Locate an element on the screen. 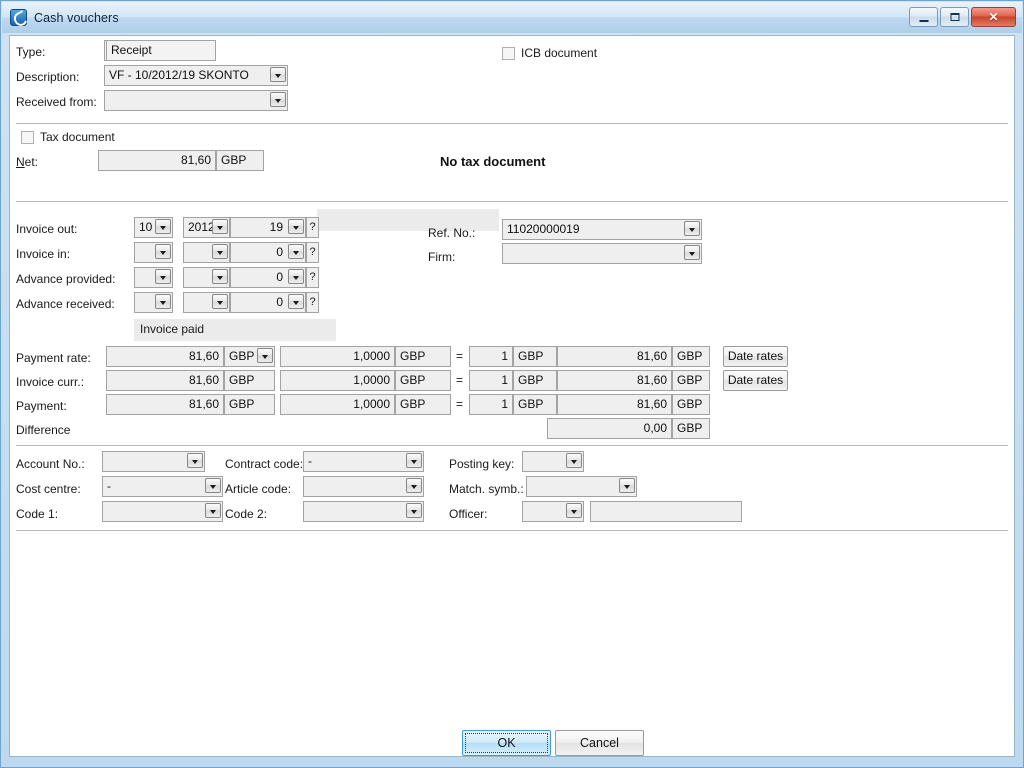  ref-no-value: 11020000019 is located at coordinates (602, 229).